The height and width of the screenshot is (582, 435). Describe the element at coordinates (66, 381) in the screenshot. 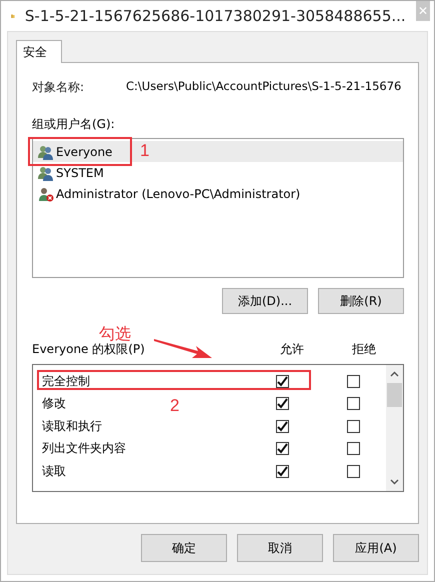

I see `permission-name: 完全控制` at that location.